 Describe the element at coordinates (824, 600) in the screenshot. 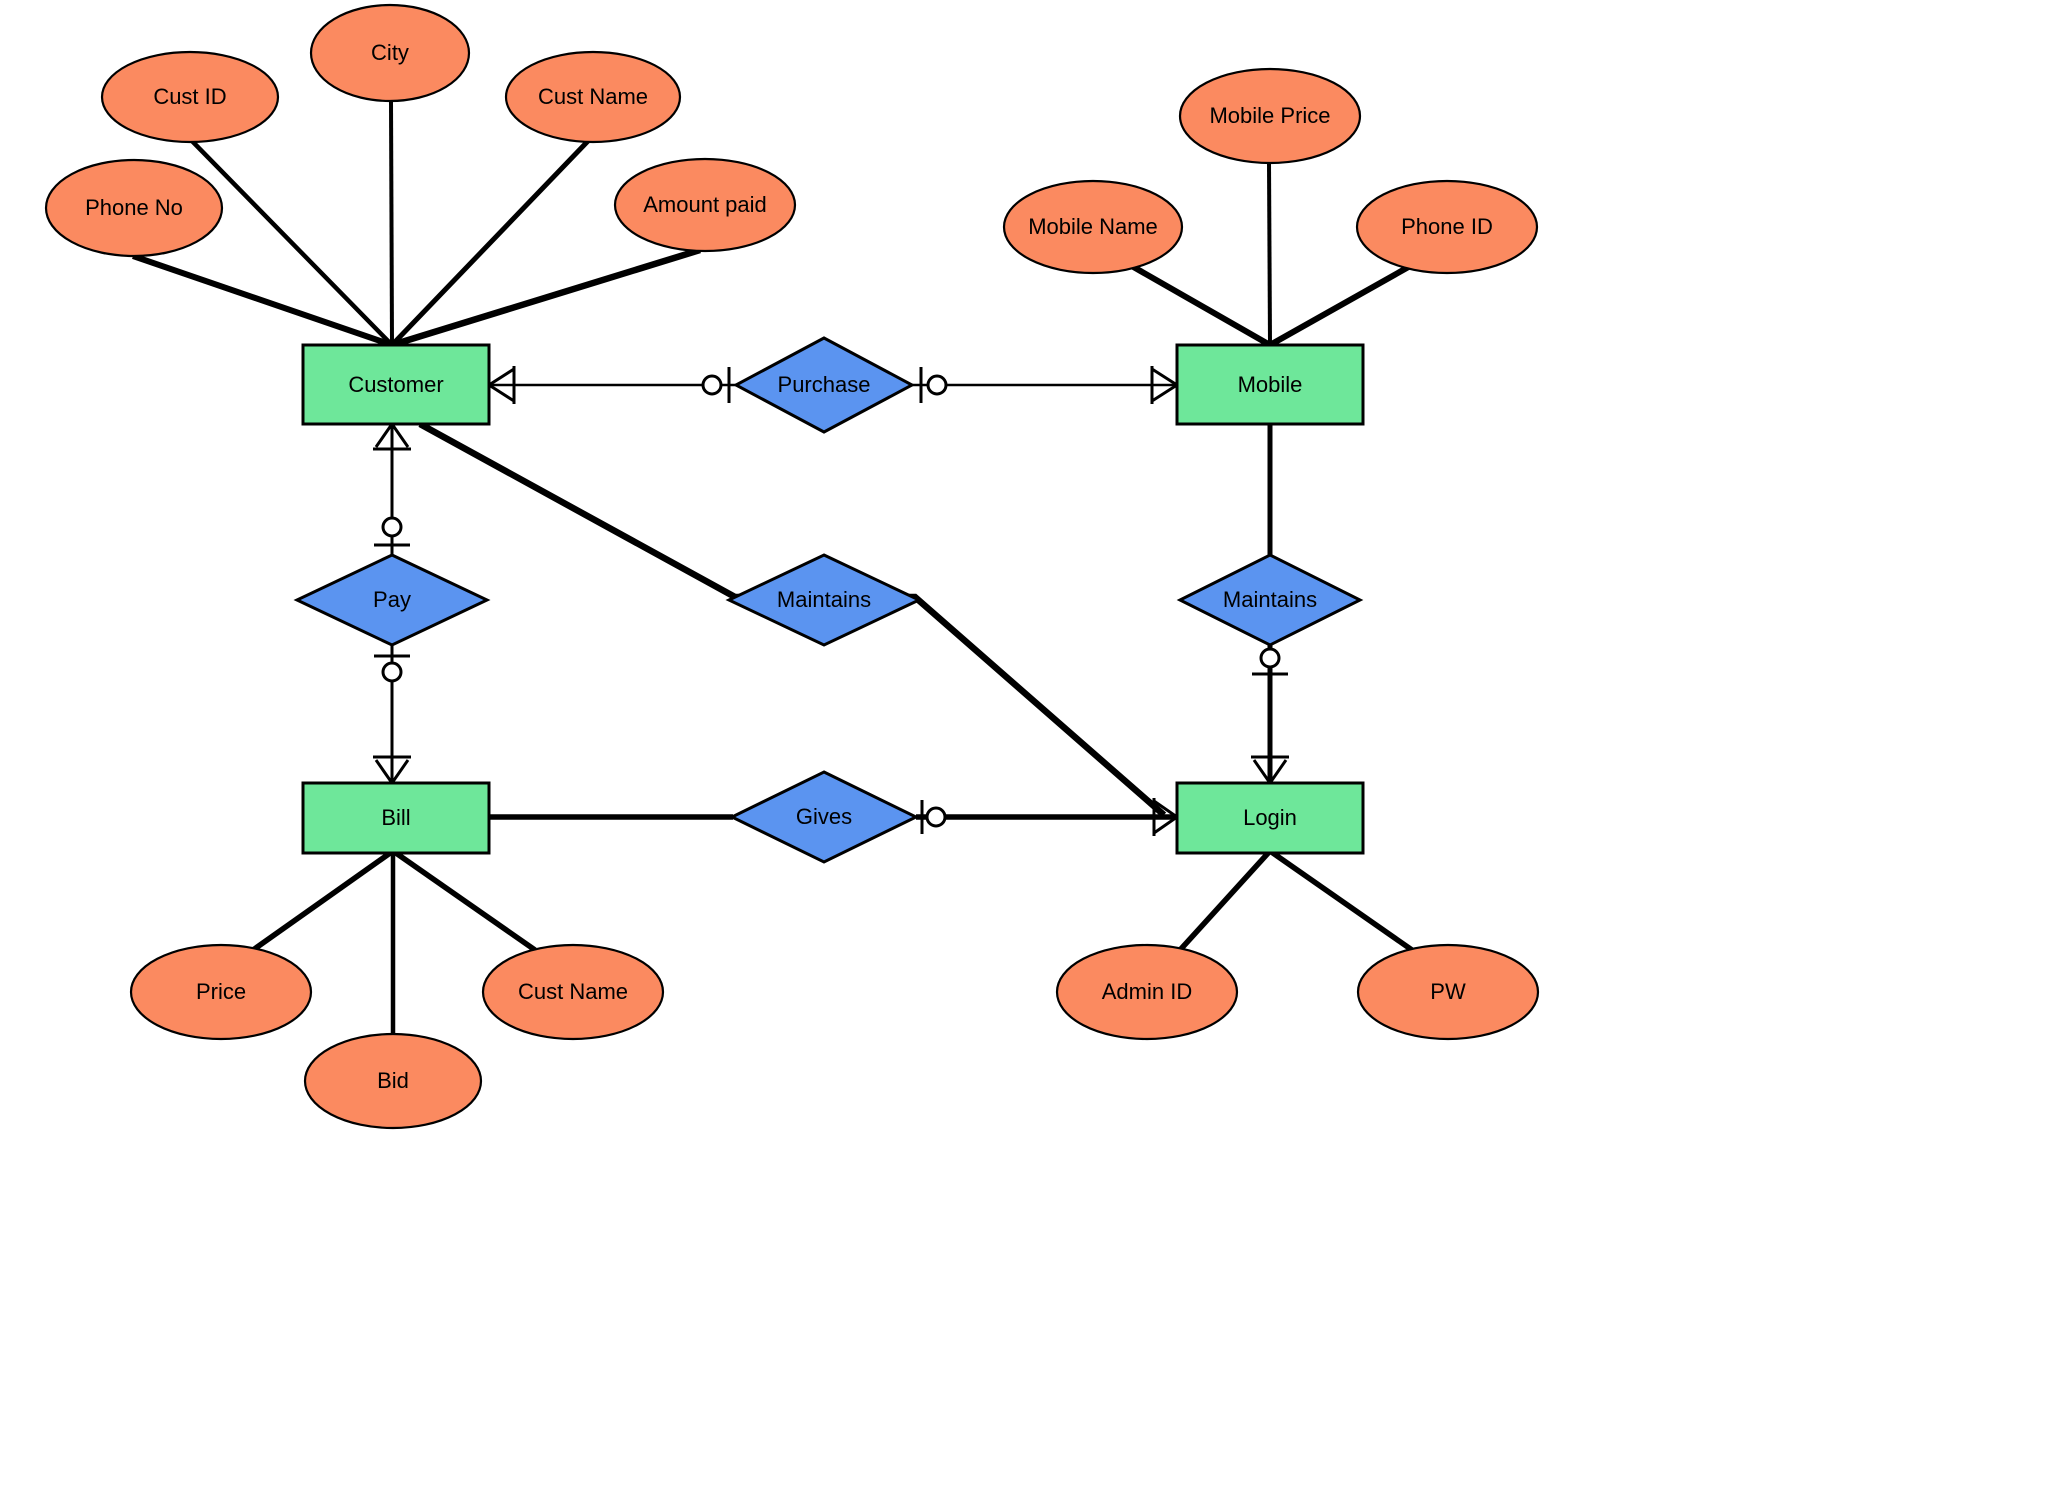

I see `relationship-maintains-left: Maintains` at that location.